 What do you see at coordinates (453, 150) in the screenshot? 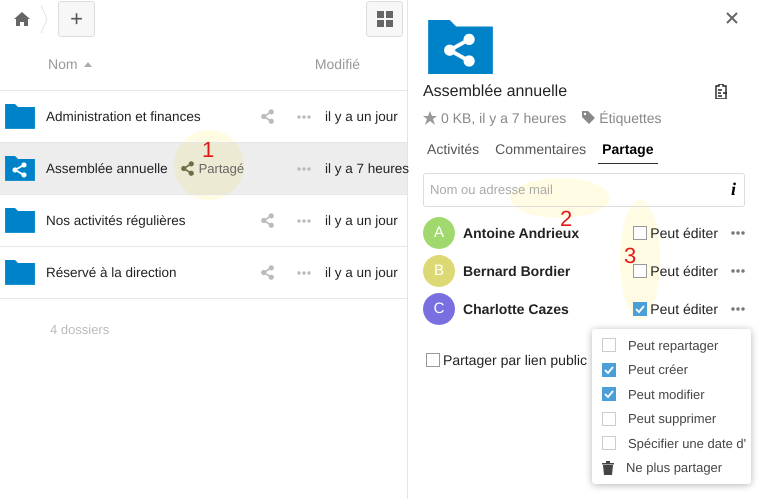
I see `tab: Activités` at bounding box center [453, 150].